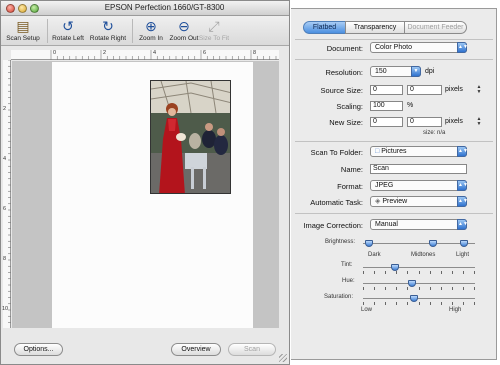 This screenshot has width=500, height=365. I want to click on file-size-note: size: n/a, so click(434, 133).